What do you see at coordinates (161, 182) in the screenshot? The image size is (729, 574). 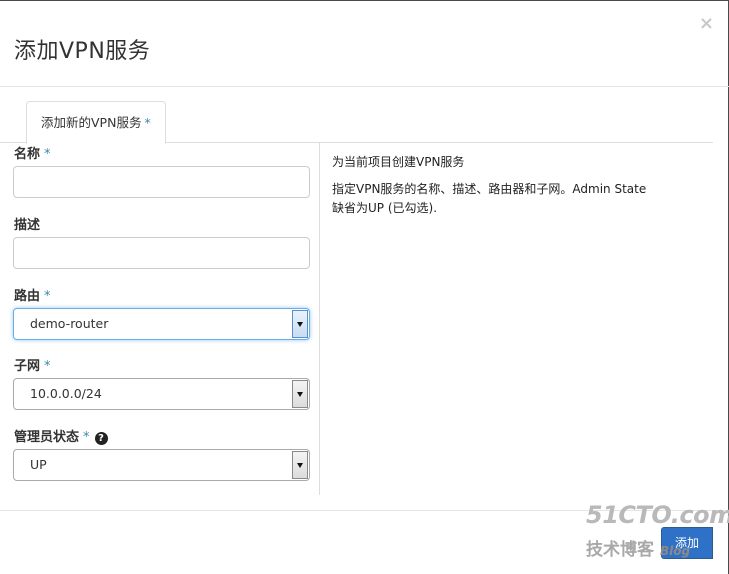 I see `name-input` at bounding box center [161, 182].